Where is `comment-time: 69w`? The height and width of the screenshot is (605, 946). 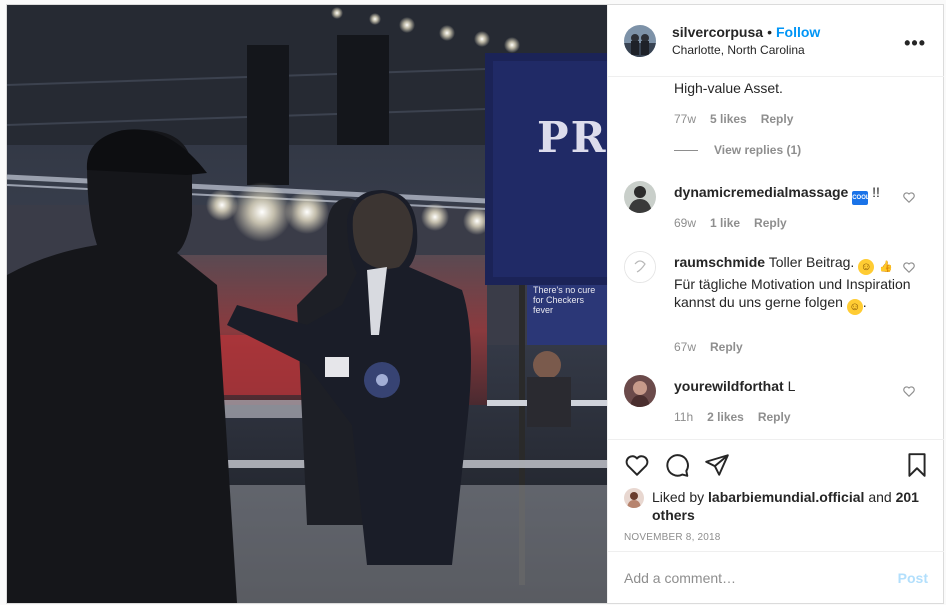
comment-time: 69w is located at coordinates (685, 223).